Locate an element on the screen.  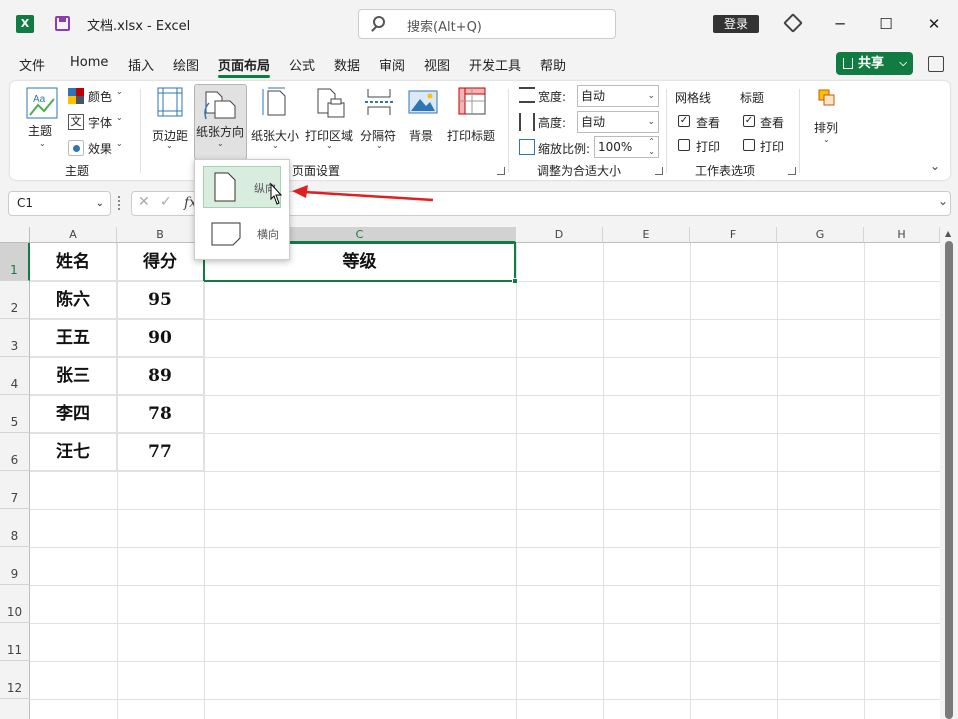
column-header: A is located at coordinates (73, 235).